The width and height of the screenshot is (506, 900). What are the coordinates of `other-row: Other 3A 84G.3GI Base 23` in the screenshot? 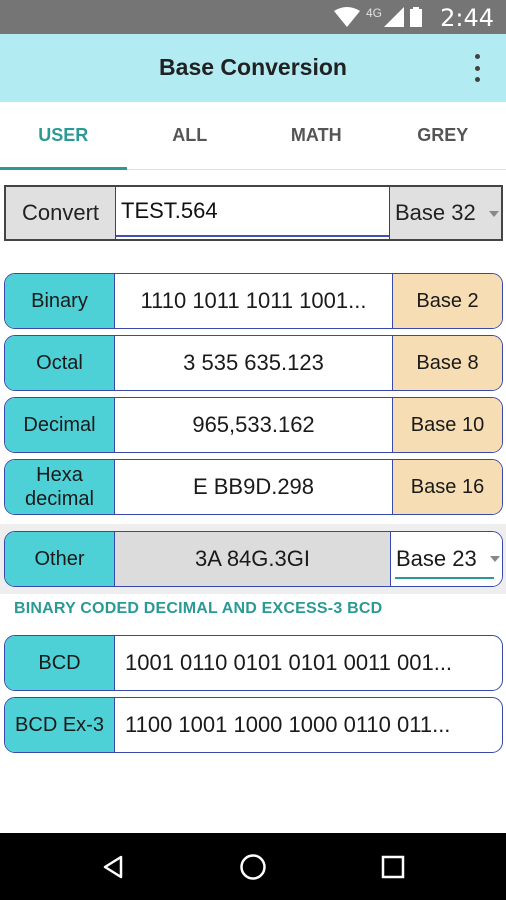 It's located at (253, 559).